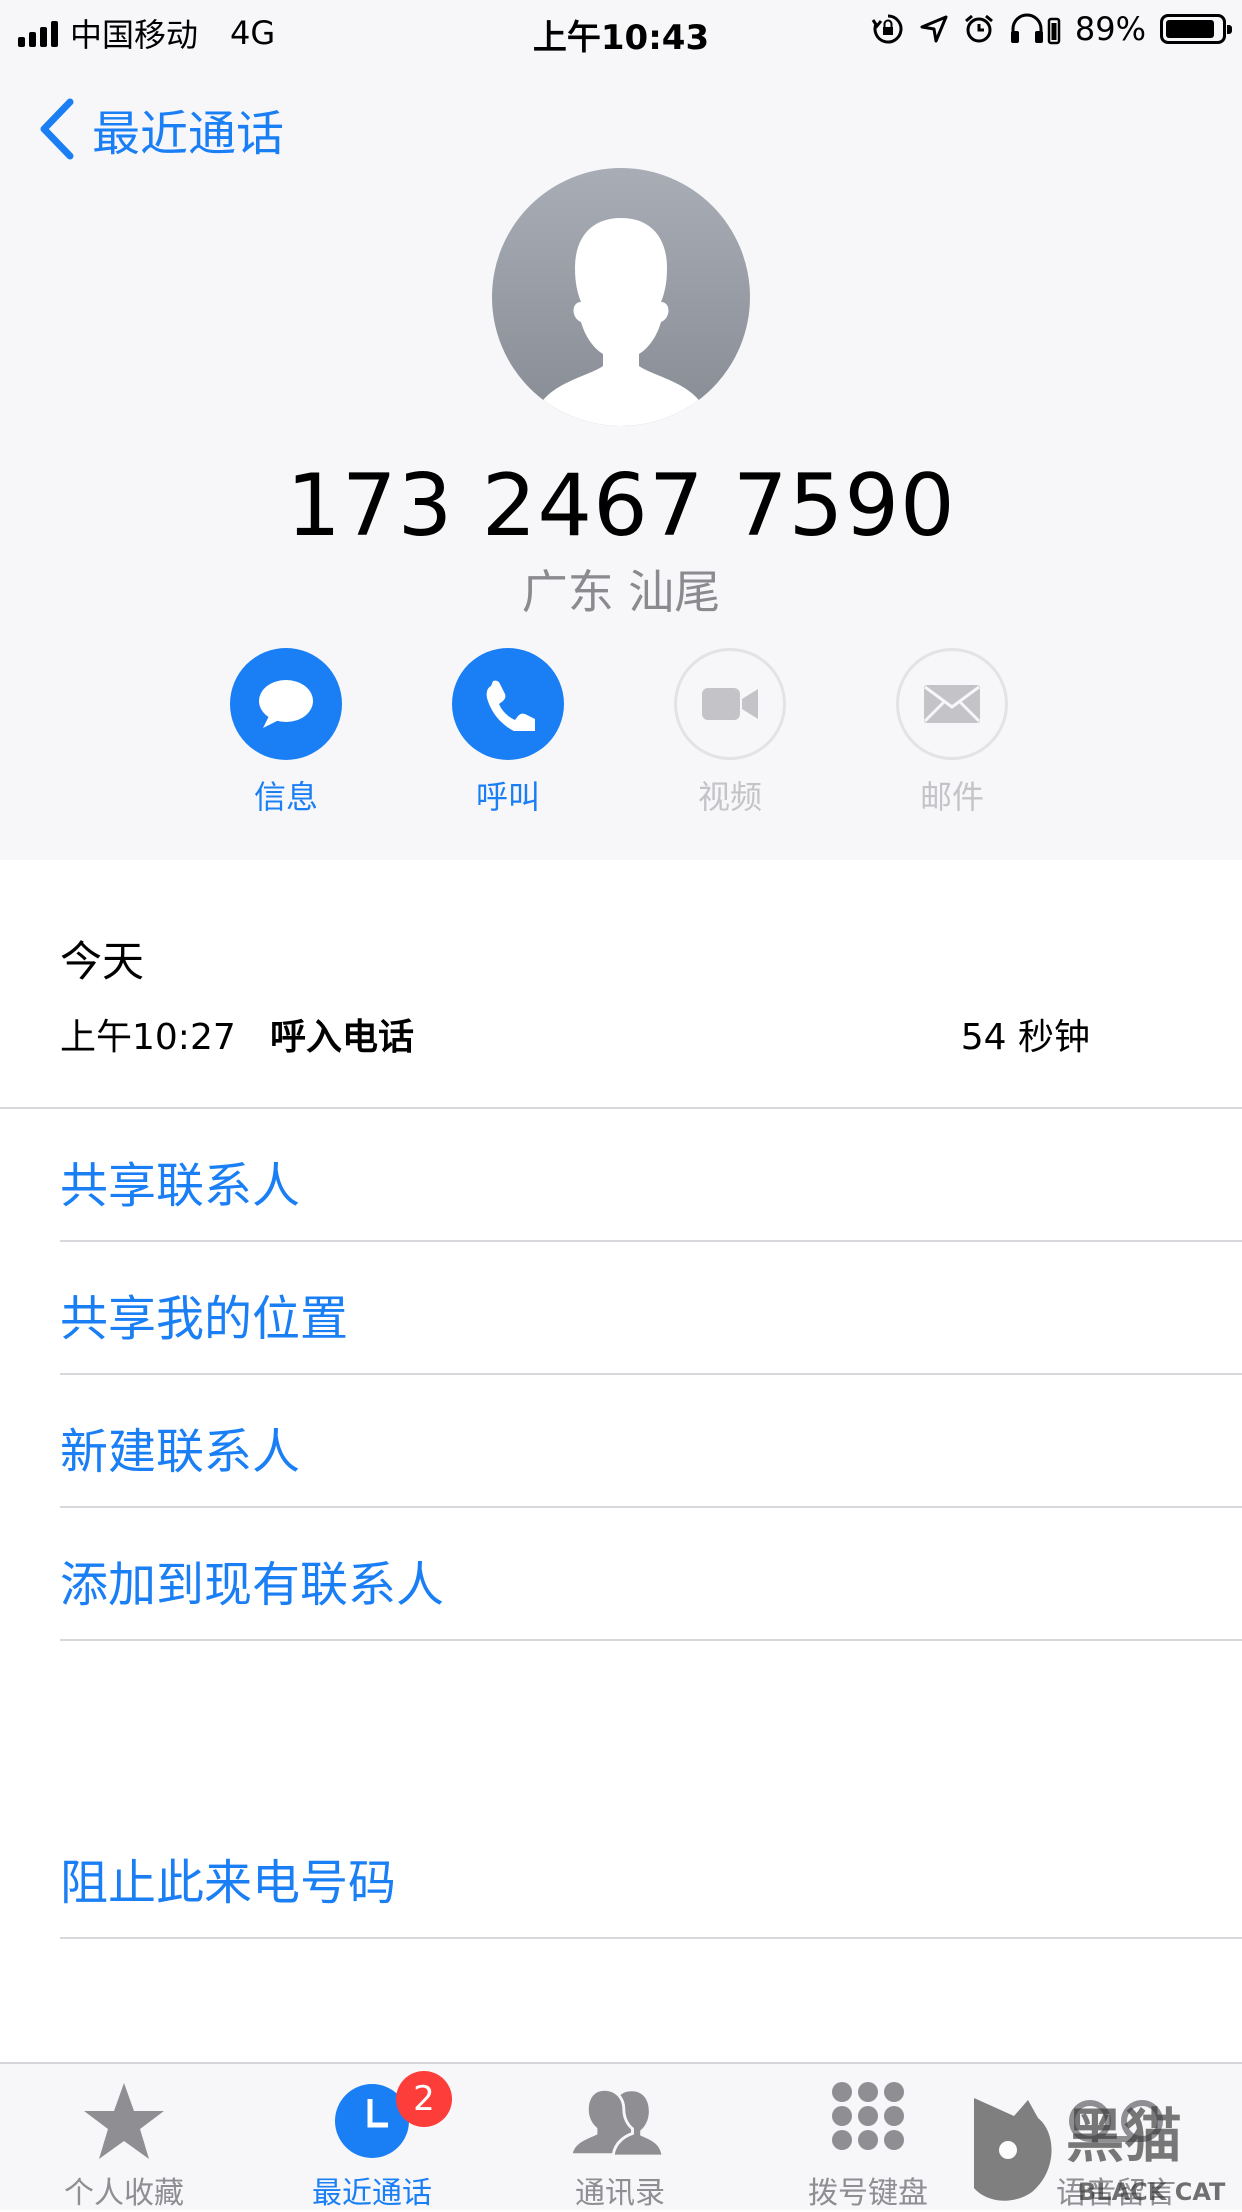  I want to click on orientation-lock-icon, so click(887, 29).